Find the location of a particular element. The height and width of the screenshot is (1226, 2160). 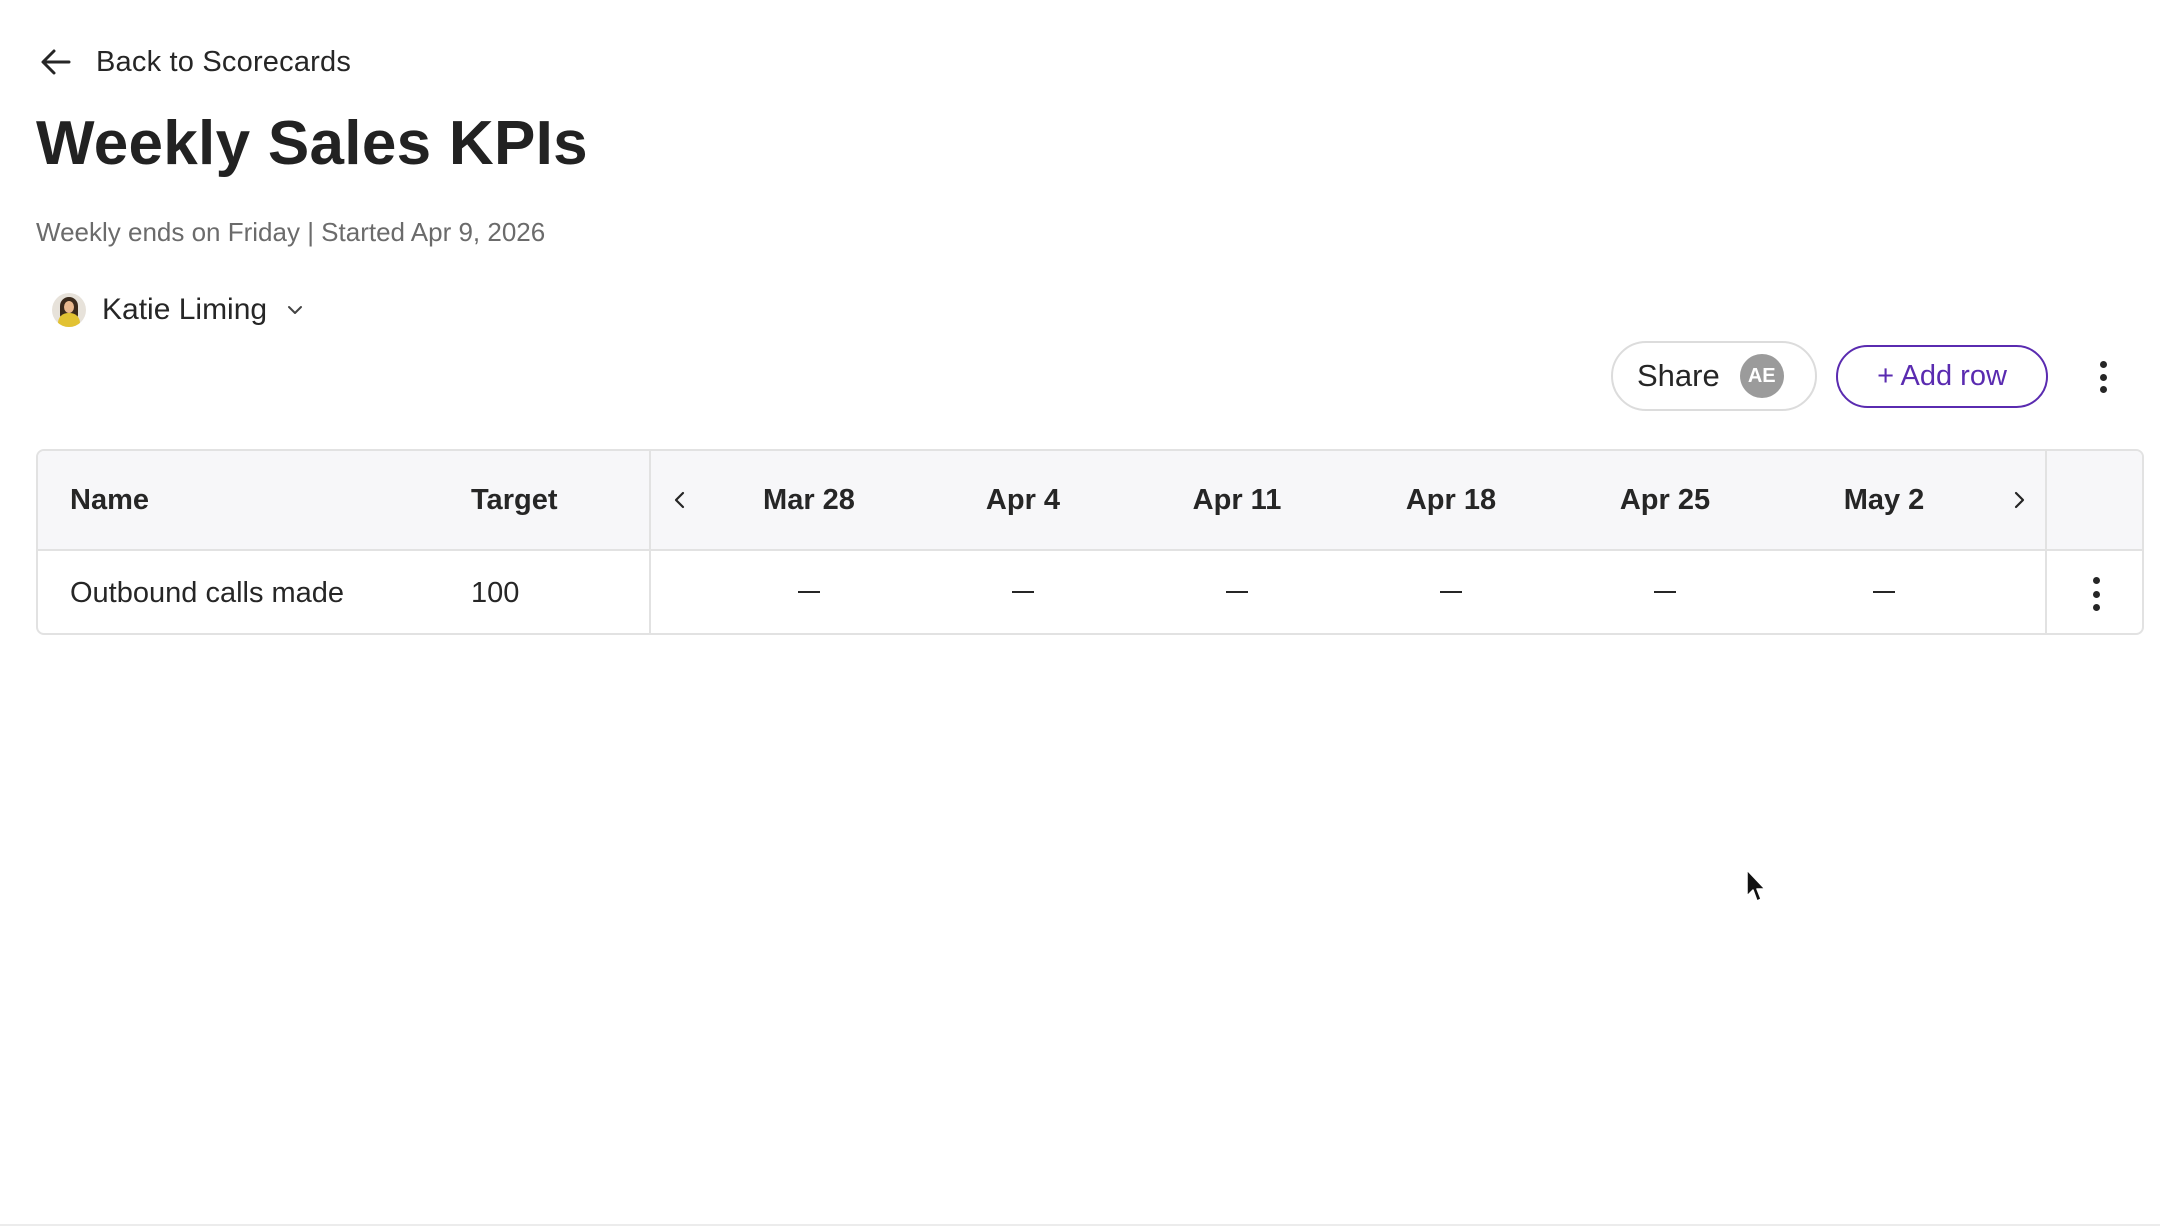

owner-avatar is located at coordinates (69, 310).